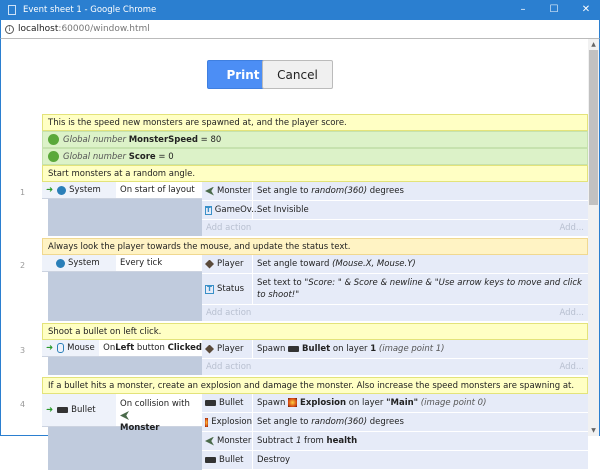  I want to click on scrollbar: ▲ ▼, so click(593, 237).